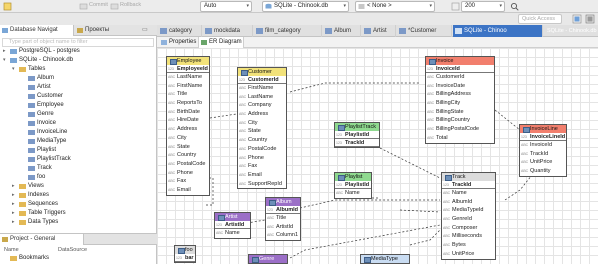  I want to click on entity-header: InvoiceLine, so click(543, 129).